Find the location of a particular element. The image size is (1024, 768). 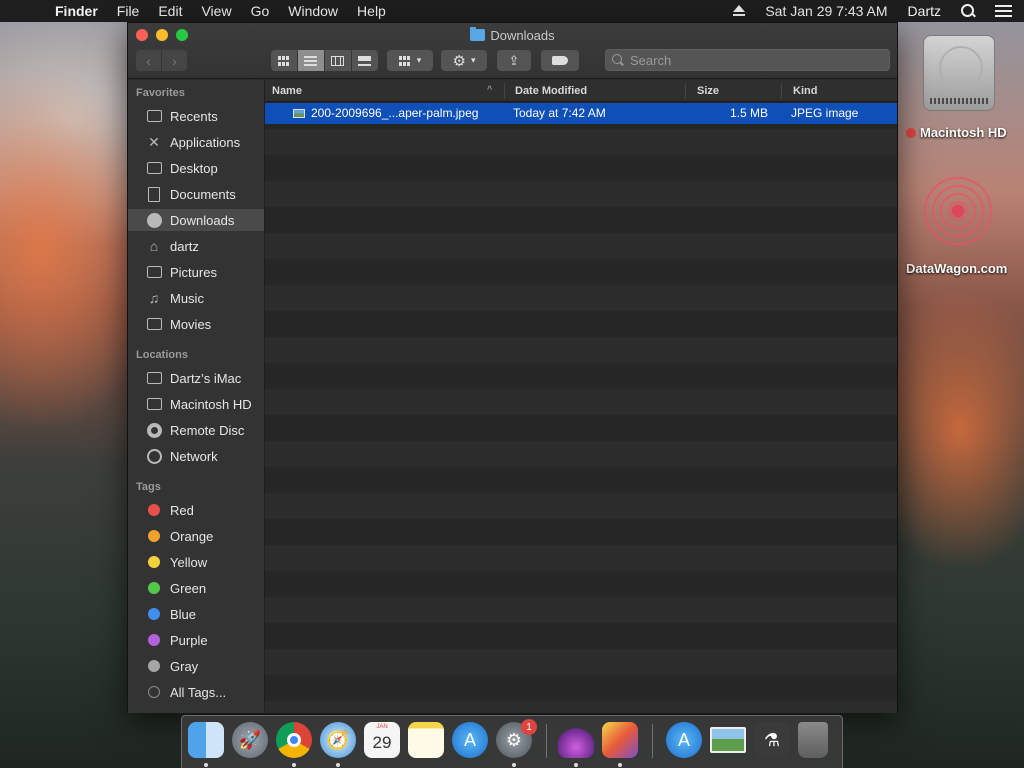

applications-folder-dock-icon: A is located at coordinates (684, 740).